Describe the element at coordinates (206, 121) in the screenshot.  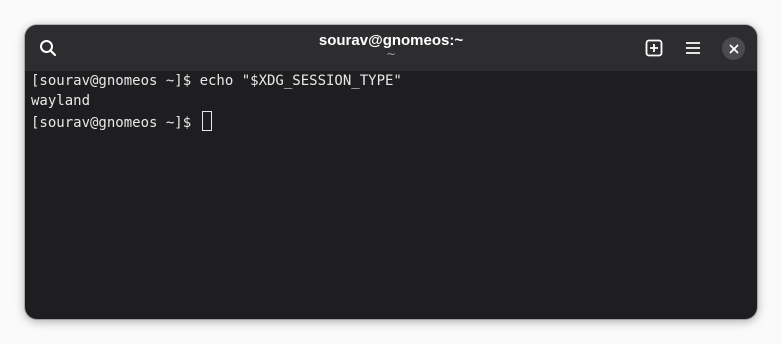
I see `terminal-cursor` at that location.